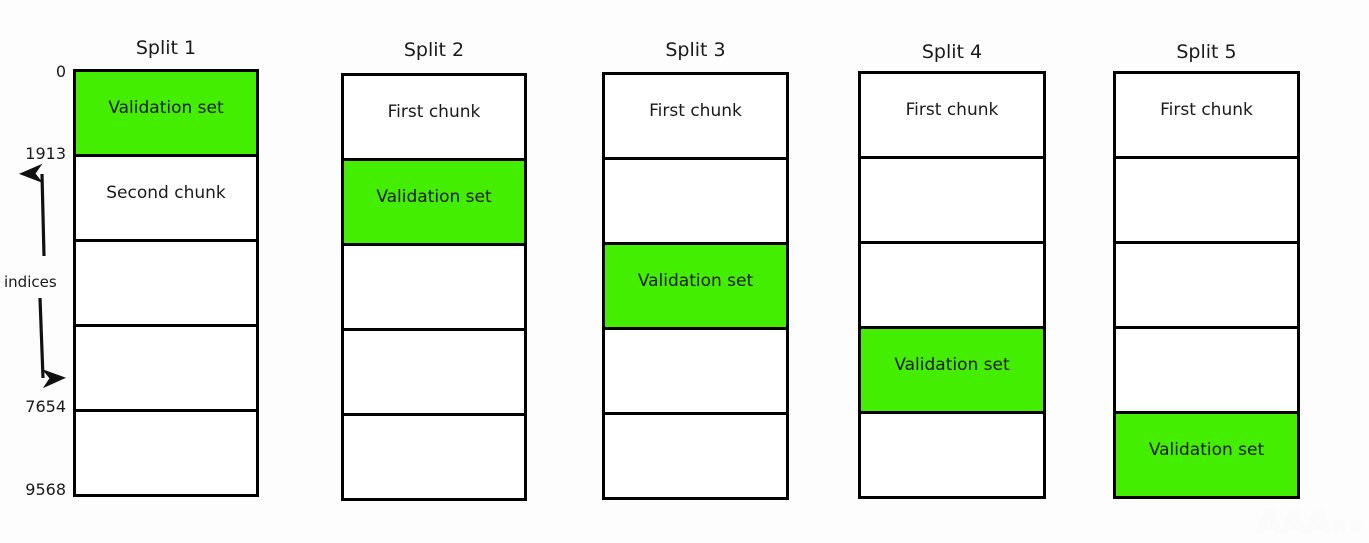 This screenshot has height=543, width=1369. I want to click on split-column-1: Split 1 Validation set Second chunk, so click(166, 270).